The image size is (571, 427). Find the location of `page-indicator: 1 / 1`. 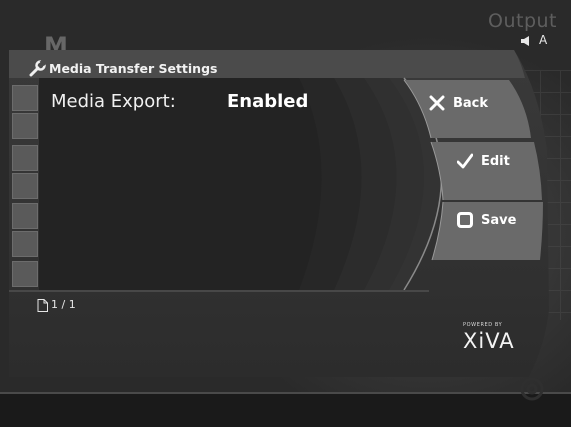

page-indicator: 1 / 1 is located at coordinates (63, 304).